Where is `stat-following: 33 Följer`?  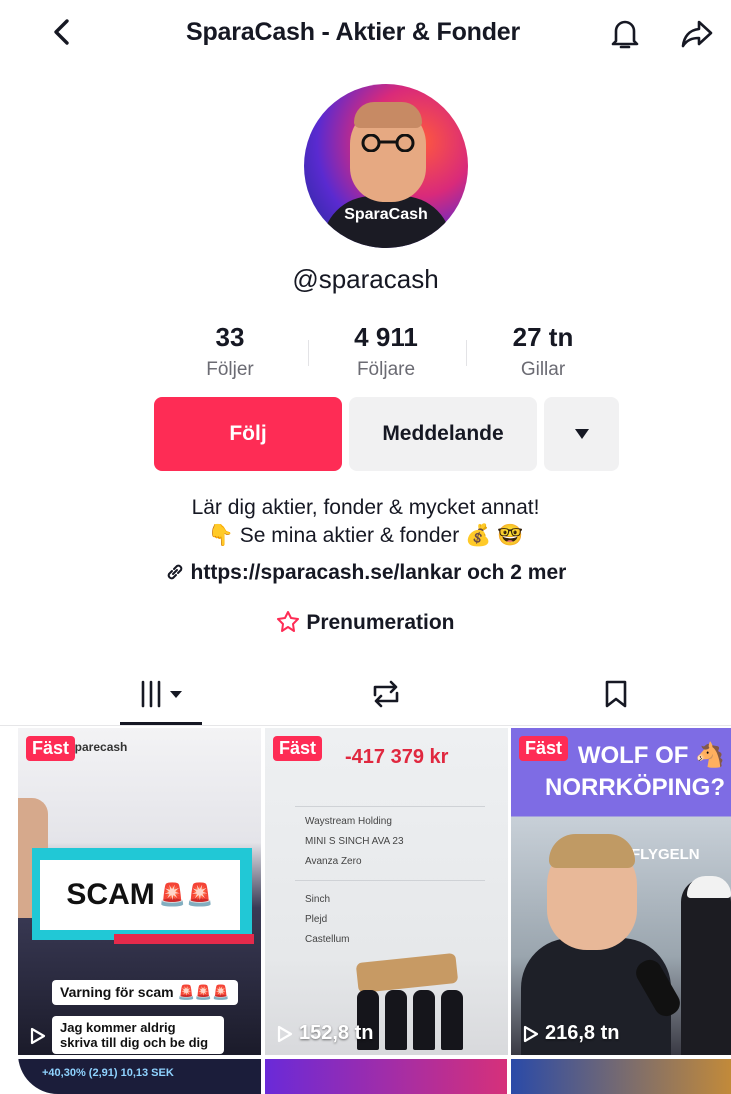
stat-following: 33 Följer is located at coordinates (230, 351).